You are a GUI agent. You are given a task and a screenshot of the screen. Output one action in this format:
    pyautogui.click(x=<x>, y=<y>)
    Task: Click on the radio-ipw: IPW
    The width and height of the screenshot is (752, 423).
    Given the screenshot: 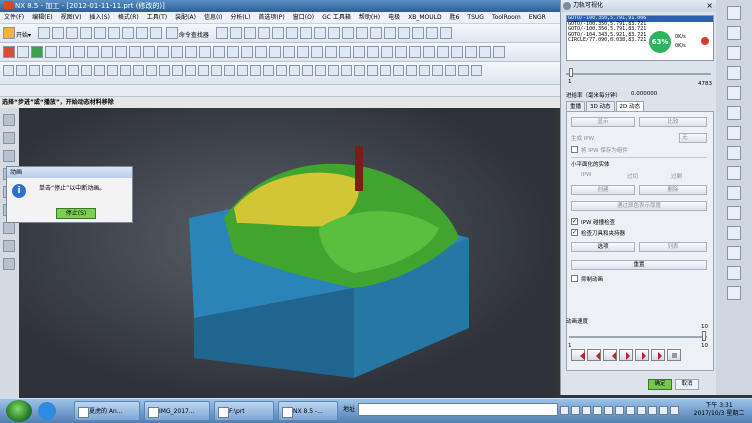 What is the action you would take?
    pyautogui.click(x=586, y=175)
    